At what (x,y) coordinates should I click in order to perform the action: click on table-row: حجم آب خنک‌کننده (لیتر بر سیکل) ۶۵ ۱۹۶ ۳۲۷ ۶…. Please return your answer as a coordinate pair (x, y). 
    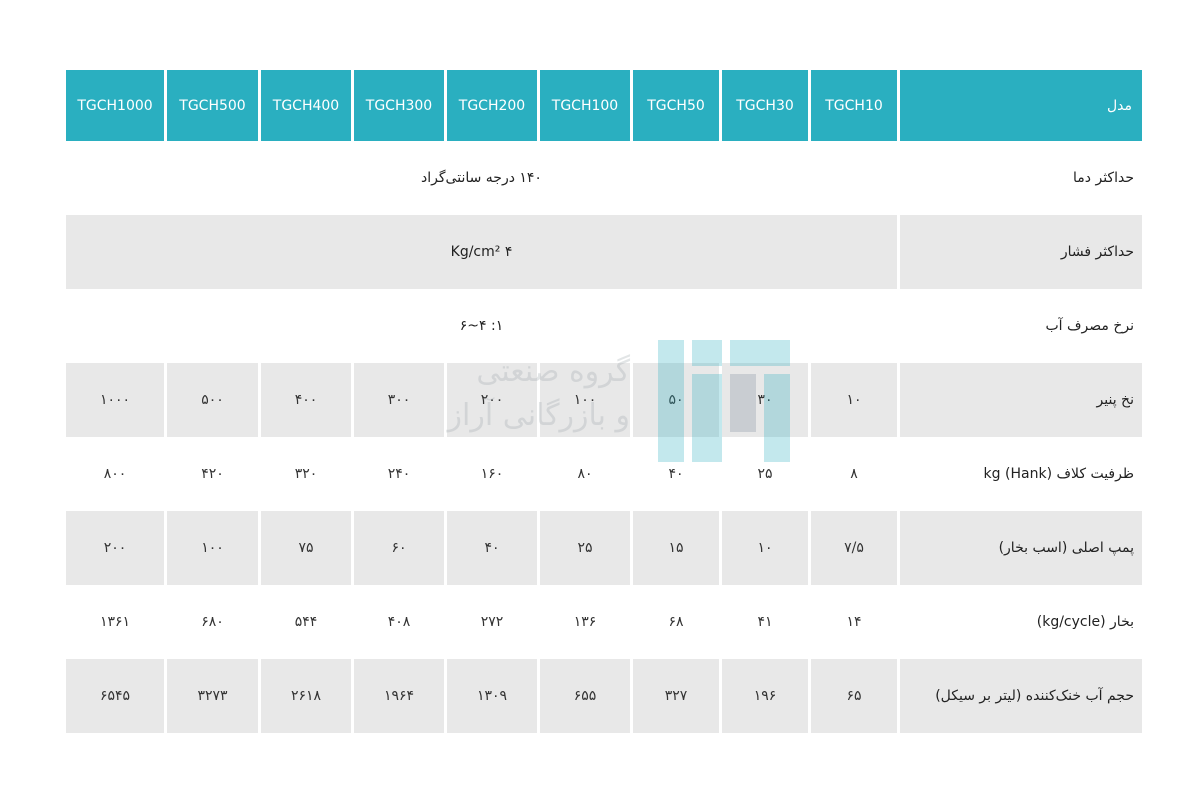
    Looking at the image, I should click on (604, 696).